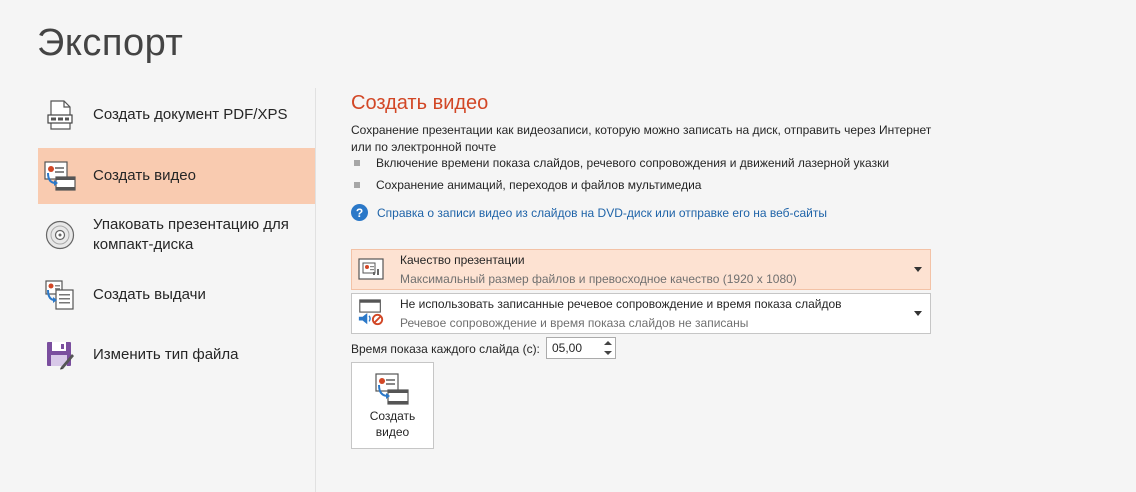 The height and width of the screenshot is (492, 1136). I want to click on handouts-icon, so click(60, 295).